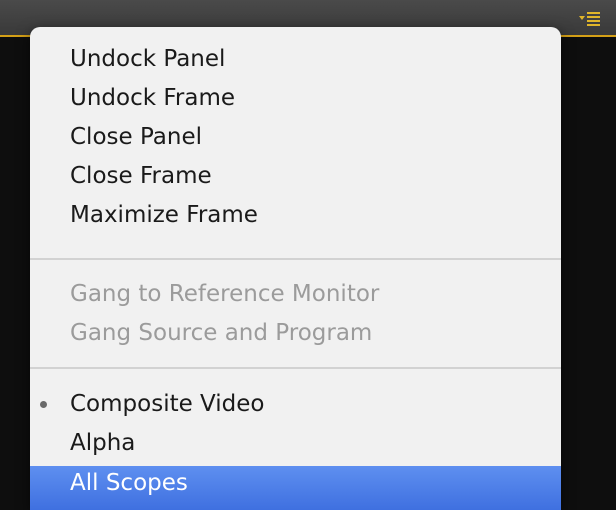 This screenshot has width=616, height=510. Describe the element at coordinates (295, 333) in the screenshot. I see `menu-item-gang-source-and-program: Gang Source and Program` at that location.